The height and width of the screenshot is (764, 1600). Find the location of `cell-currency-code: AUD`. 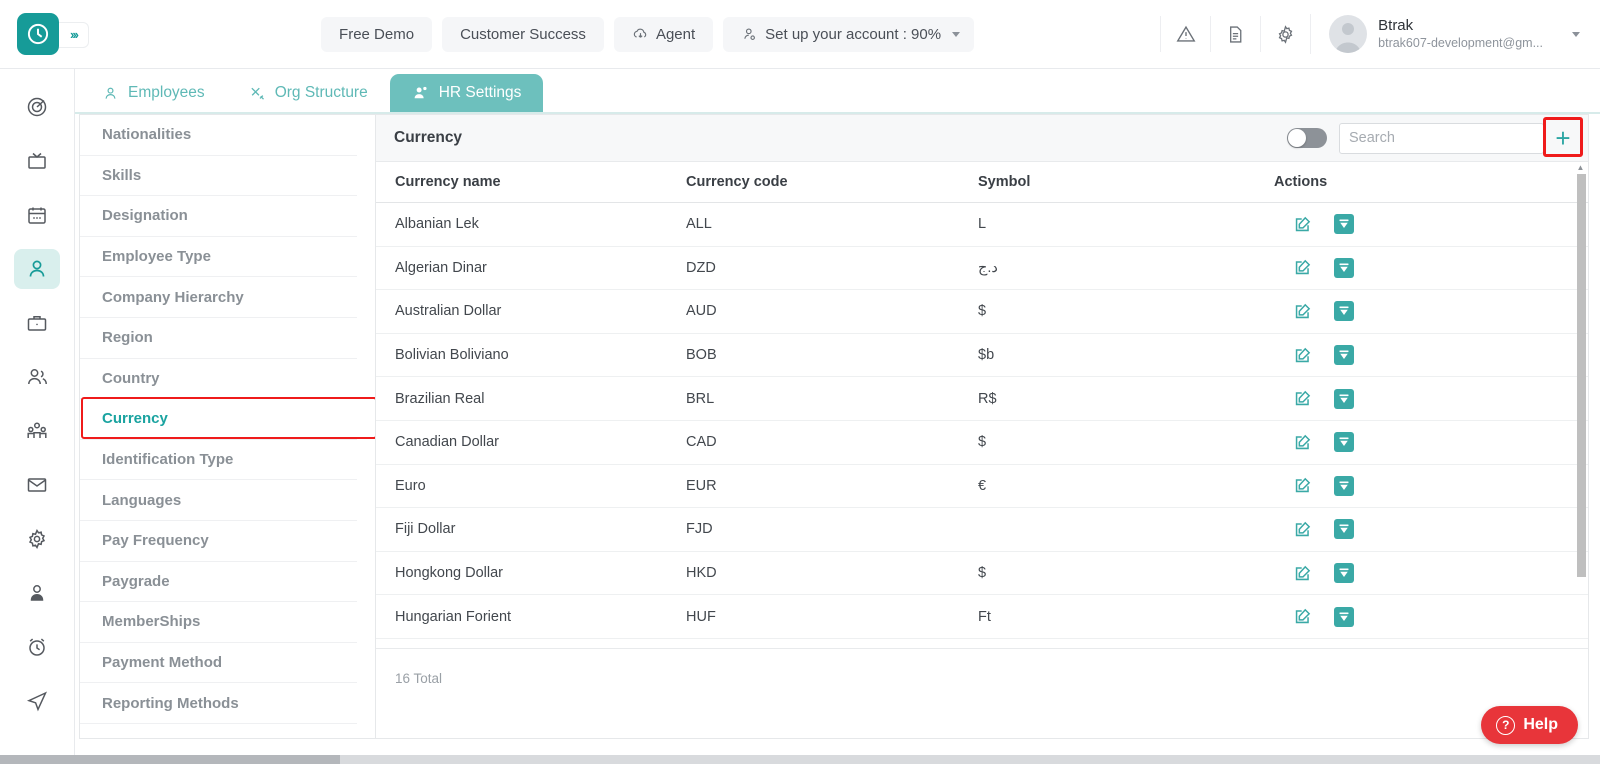

cell-currency-code: AUD is located at coordinates (832, 311).